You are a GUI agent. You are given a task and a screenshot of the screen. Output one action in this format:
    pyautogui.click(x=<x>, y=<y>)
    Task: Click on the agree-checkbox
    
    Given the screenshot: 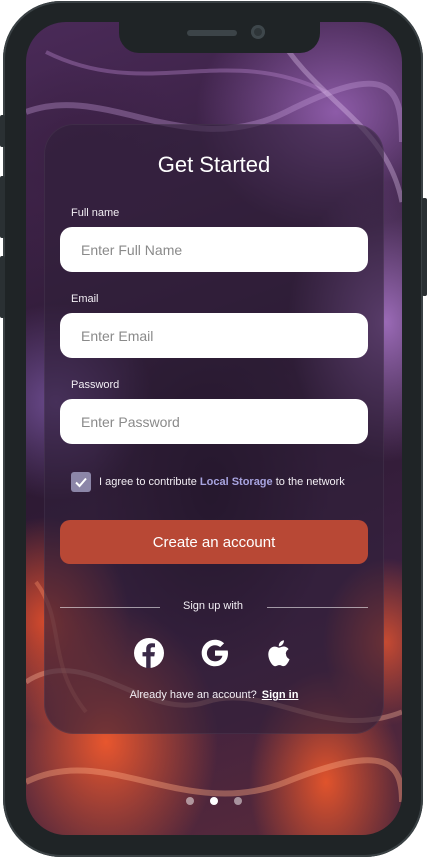 What is the action you would take?
    pyautogui.click(x=81, y=482)
    